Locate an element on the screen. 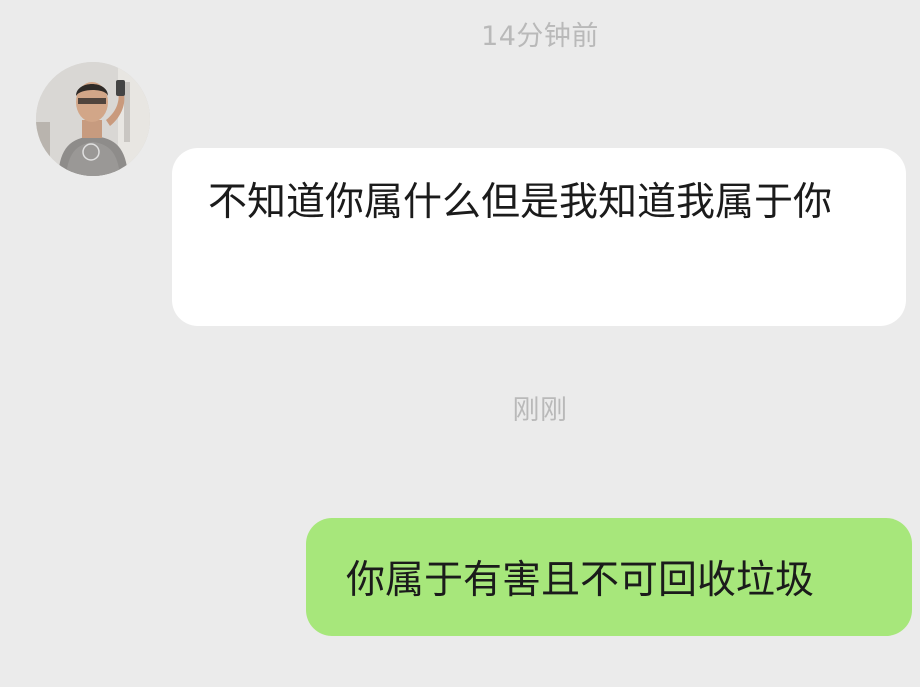 Image resolution: width=920 pixels, height=687 pixels. avatar-photo-icon is located at coordinates (93, 119).